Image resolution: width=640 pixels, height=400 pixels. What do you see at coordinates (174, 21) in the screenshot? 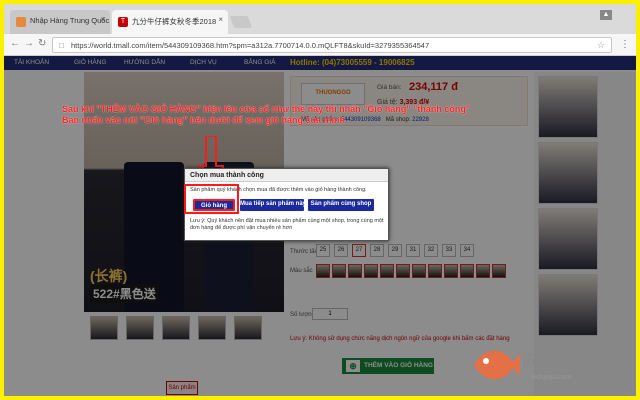
I see `tab-label: 九分牛仔裤女秋冬季2018` at bounding box center [174, 21].